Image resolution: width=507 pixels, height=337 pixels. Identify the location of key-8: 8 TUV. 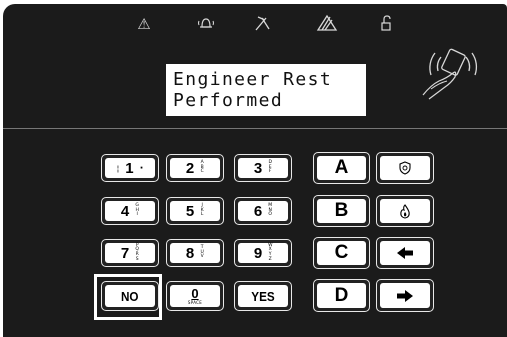
(195, 253).